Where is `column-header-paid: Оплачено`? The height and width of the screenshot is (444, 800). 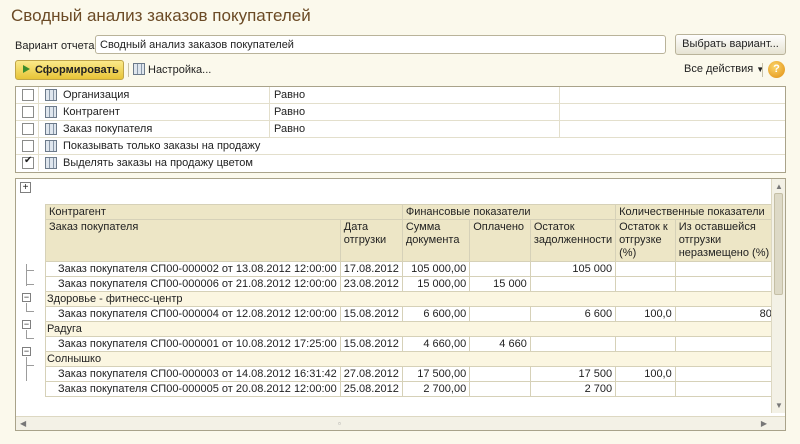
column-header-paid: Оплачено is located at coordinates (500, 240).